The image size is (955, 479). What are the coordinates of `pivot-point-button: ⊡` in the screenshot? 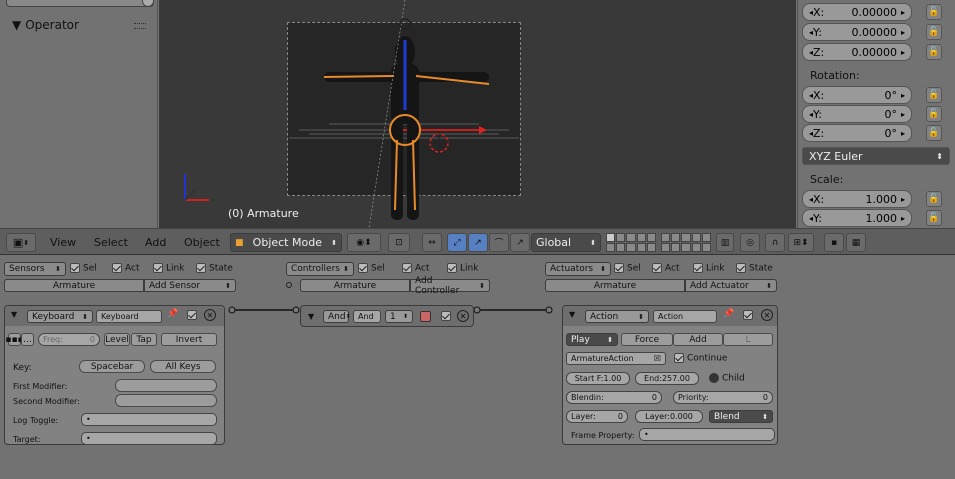 It's located at (399, 242).